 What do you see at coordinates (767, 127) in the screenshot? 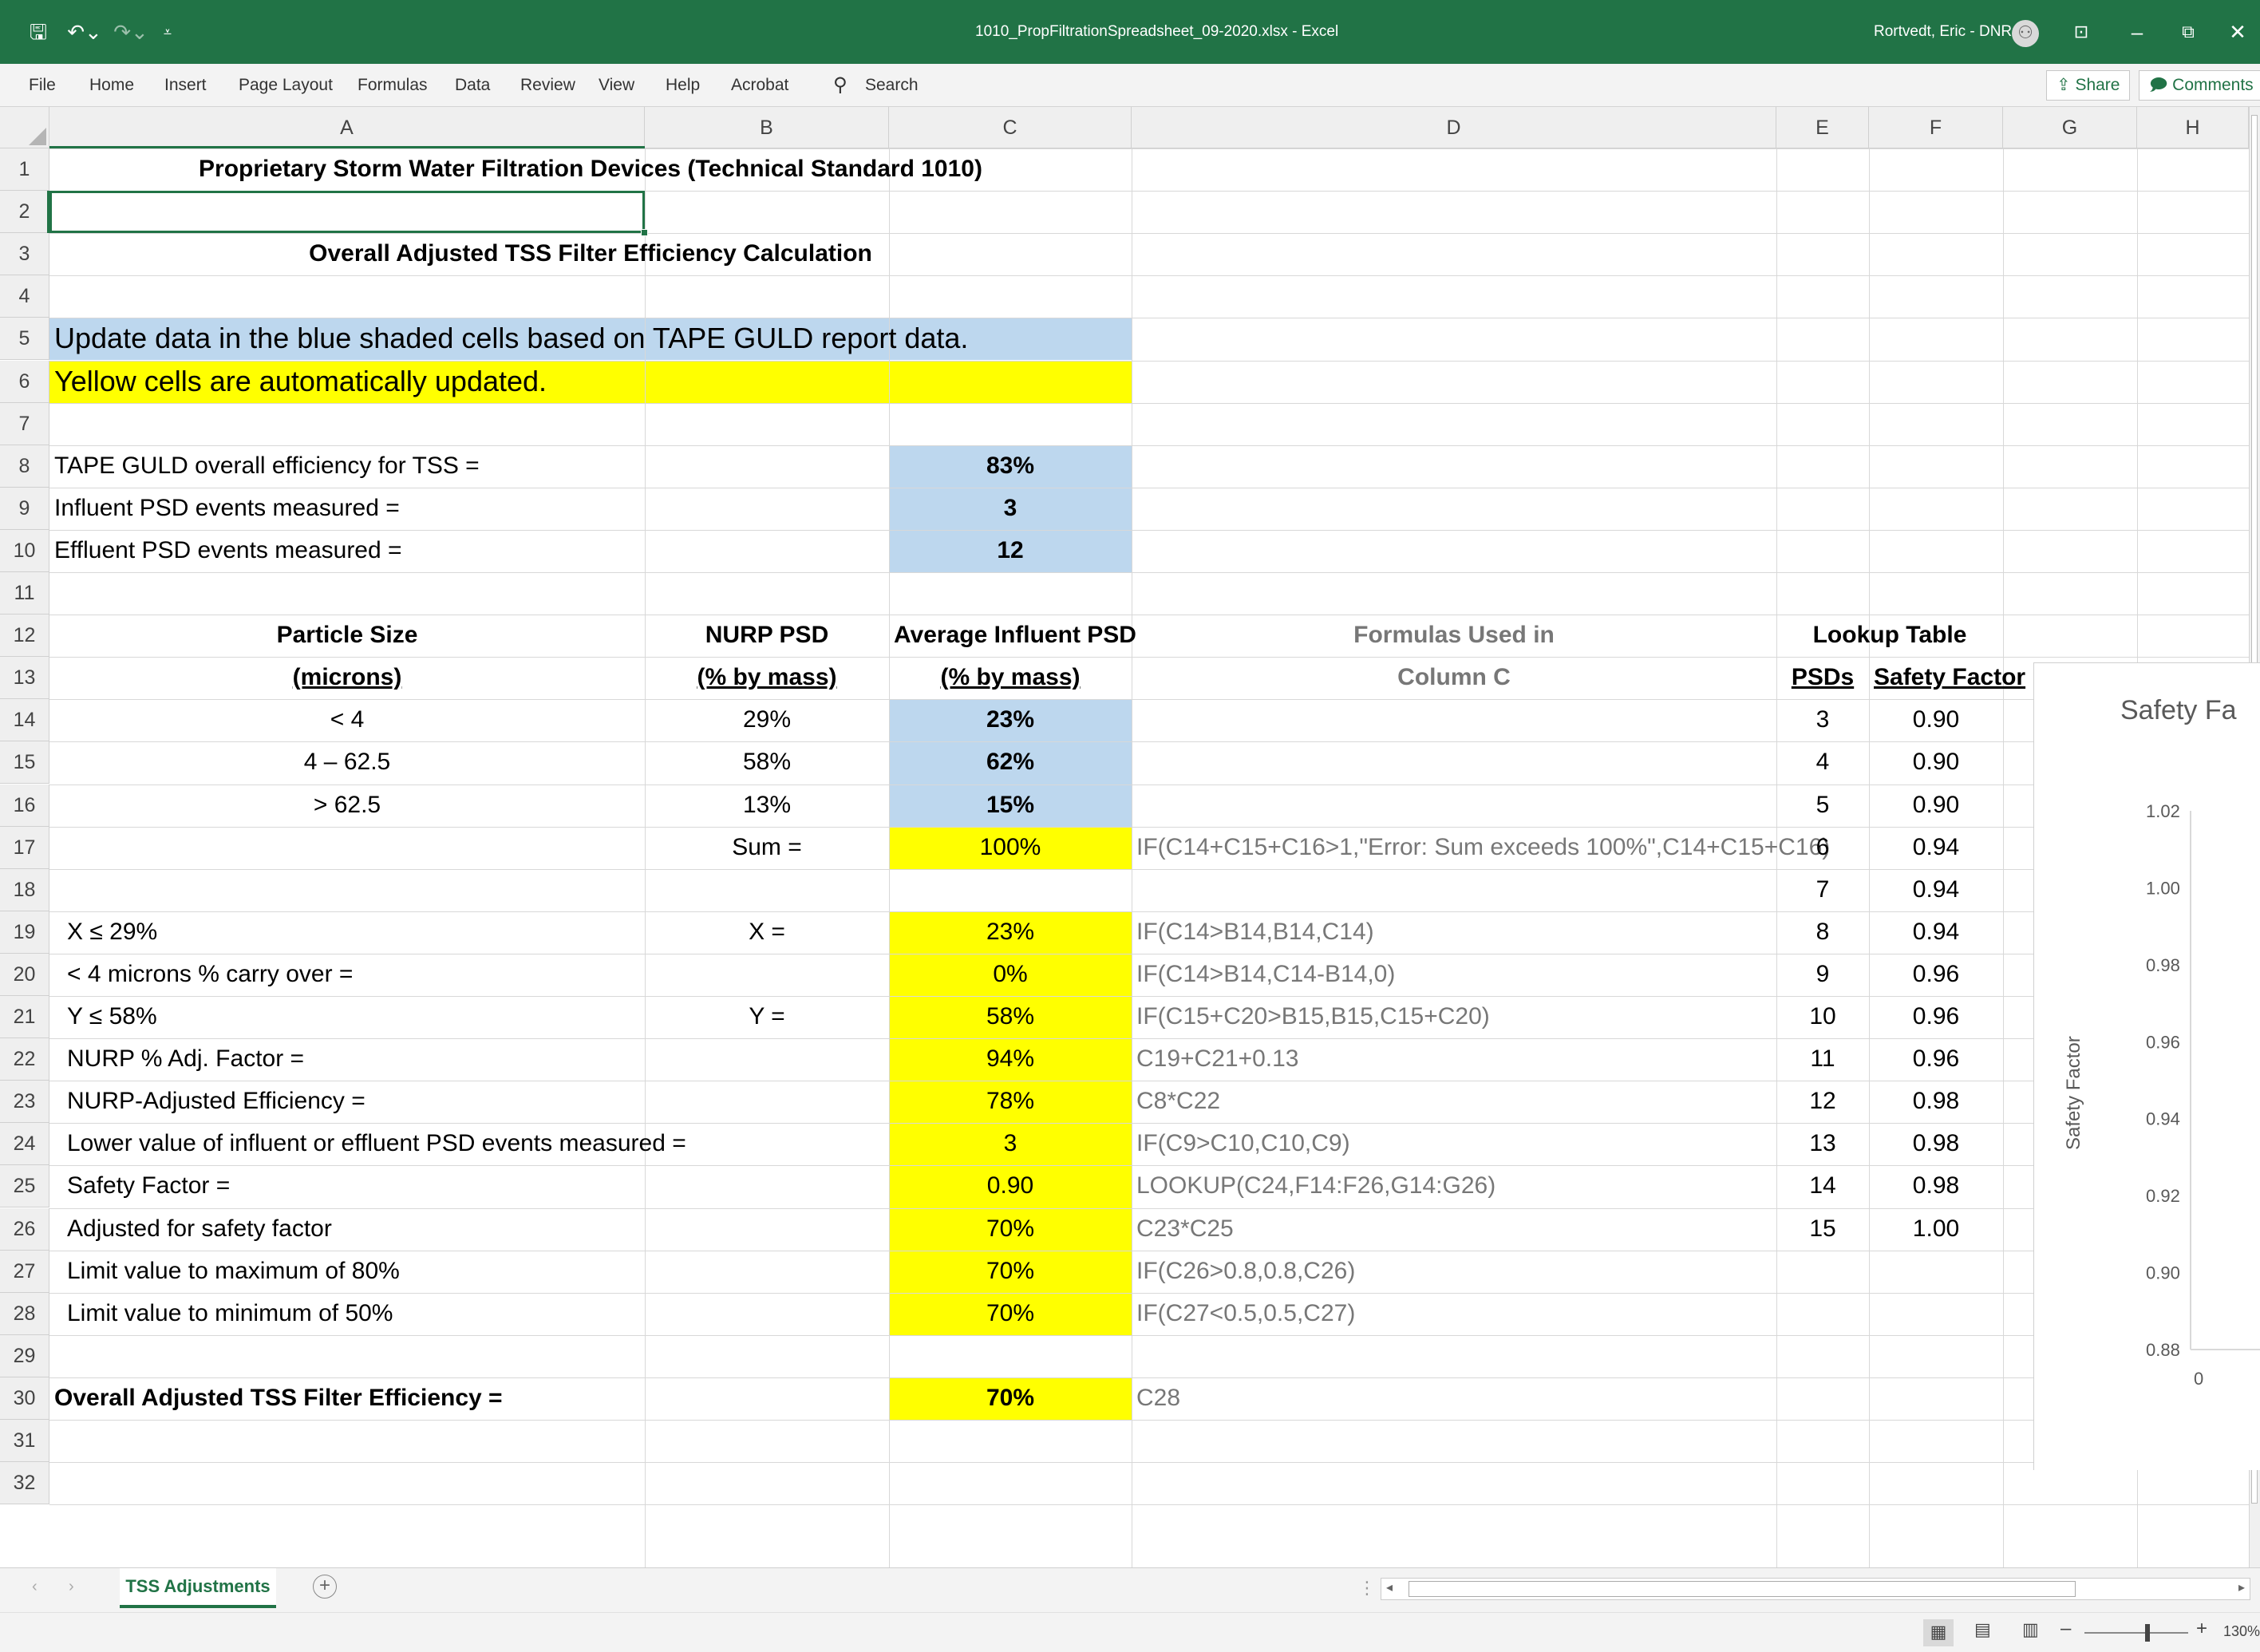
I see `column-header-b: B` at bounding box center [767, 127].